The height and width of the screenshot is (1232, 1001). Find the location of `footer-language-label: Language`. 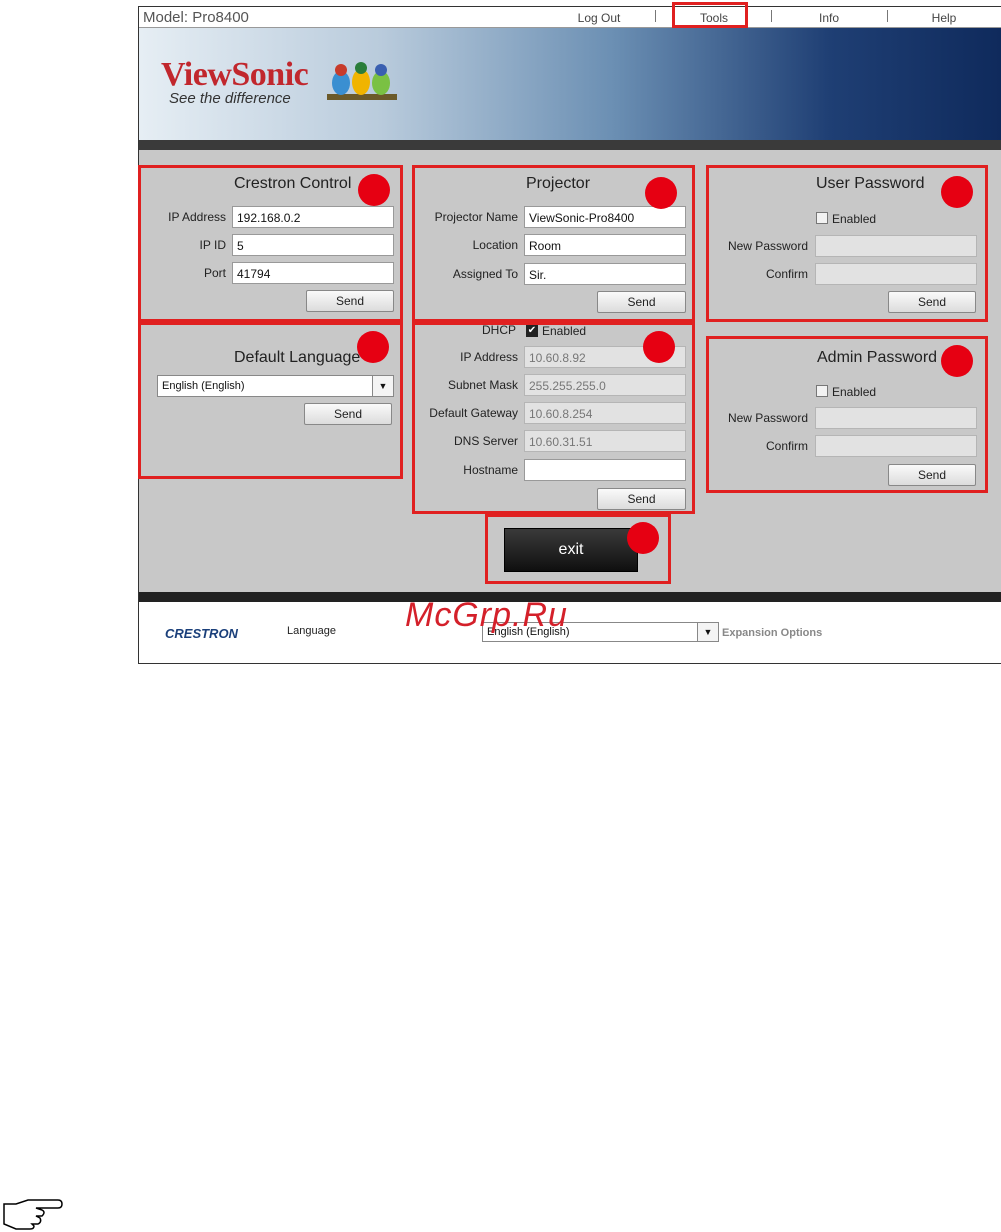

footer-language-label: Language is located at coordinates (311, 631).